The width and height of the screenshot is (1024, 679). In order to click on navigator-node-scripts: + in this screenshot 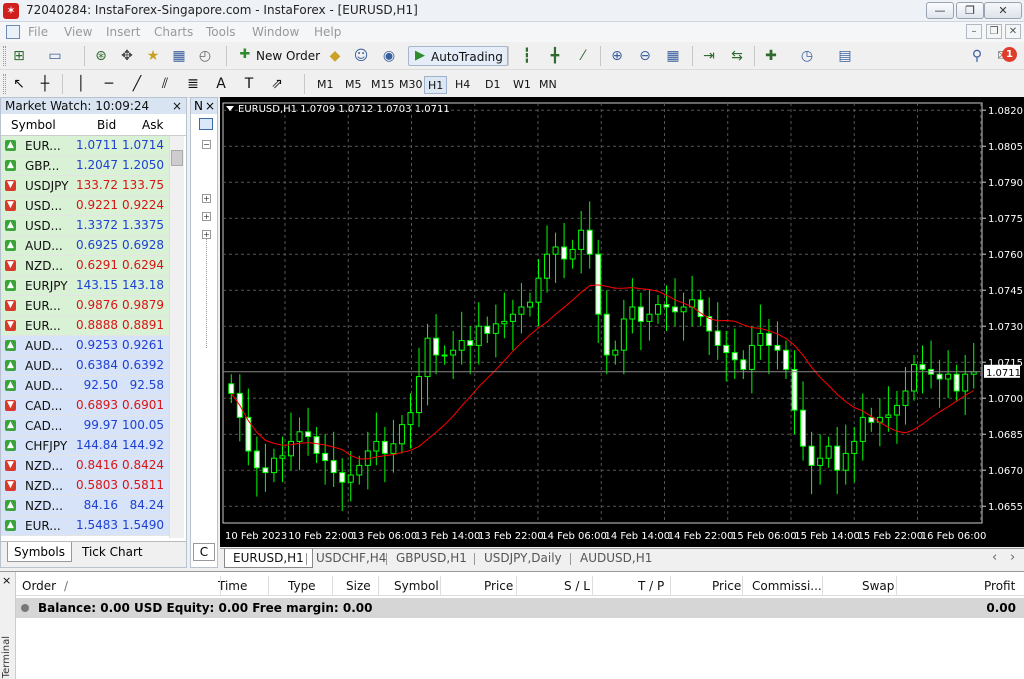, I will do `click(206, 234)`.